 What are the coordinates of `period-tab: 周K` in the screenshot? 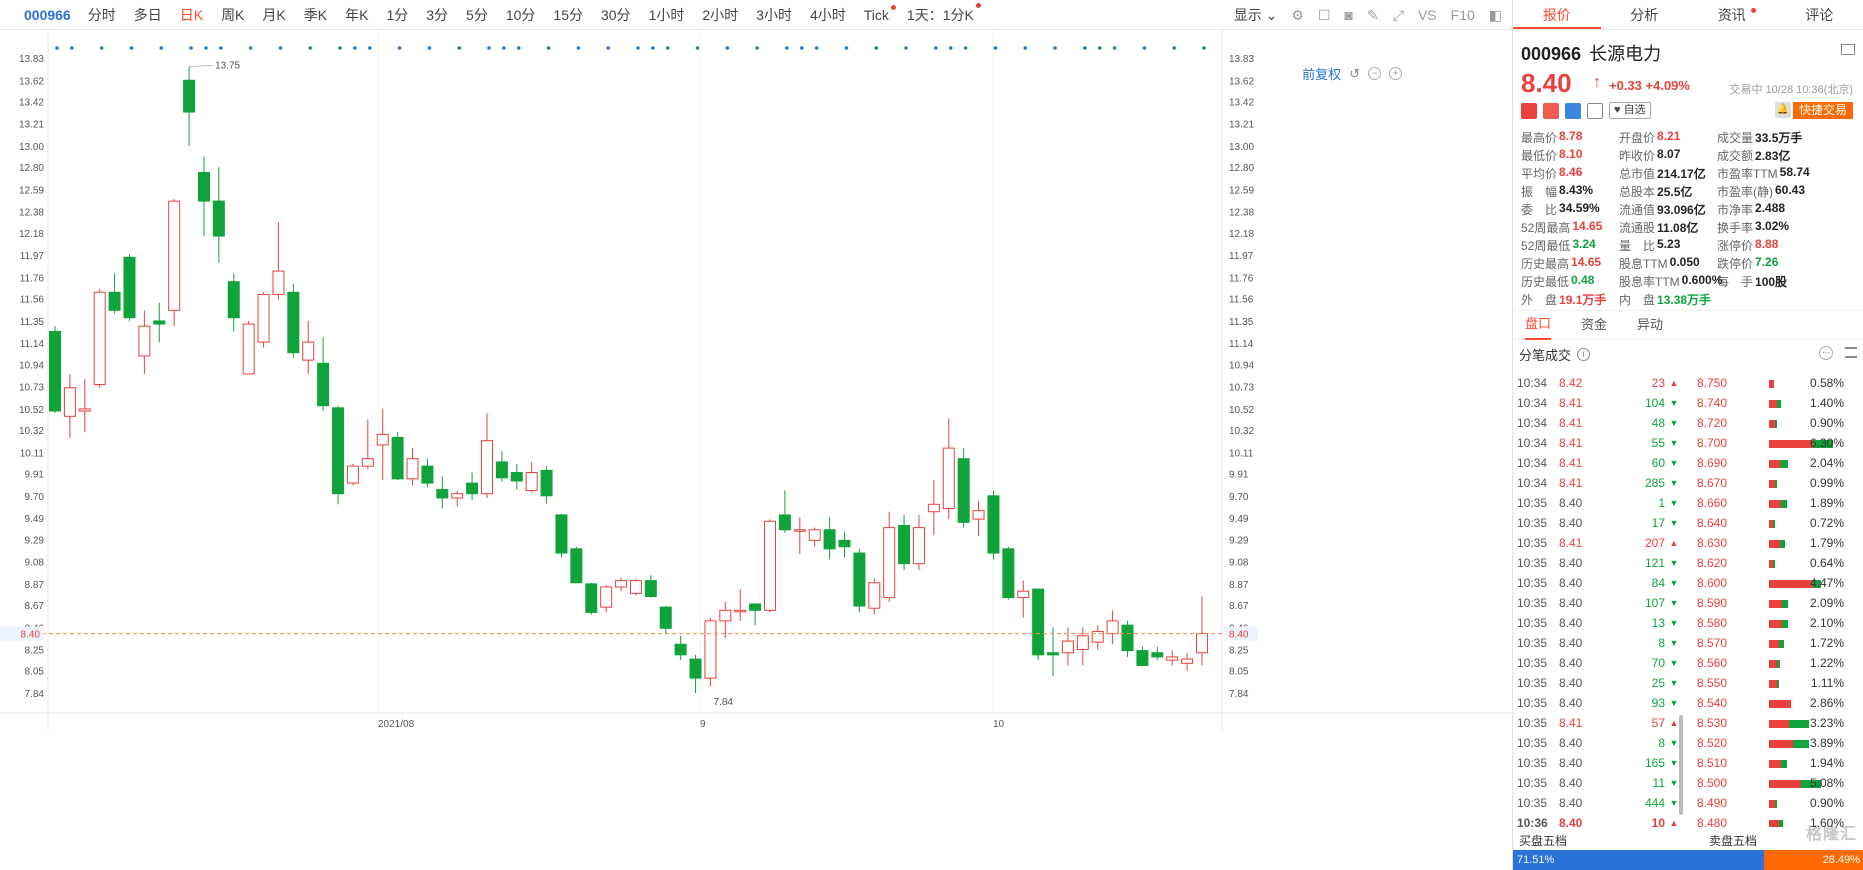 It's located at (232, 15).